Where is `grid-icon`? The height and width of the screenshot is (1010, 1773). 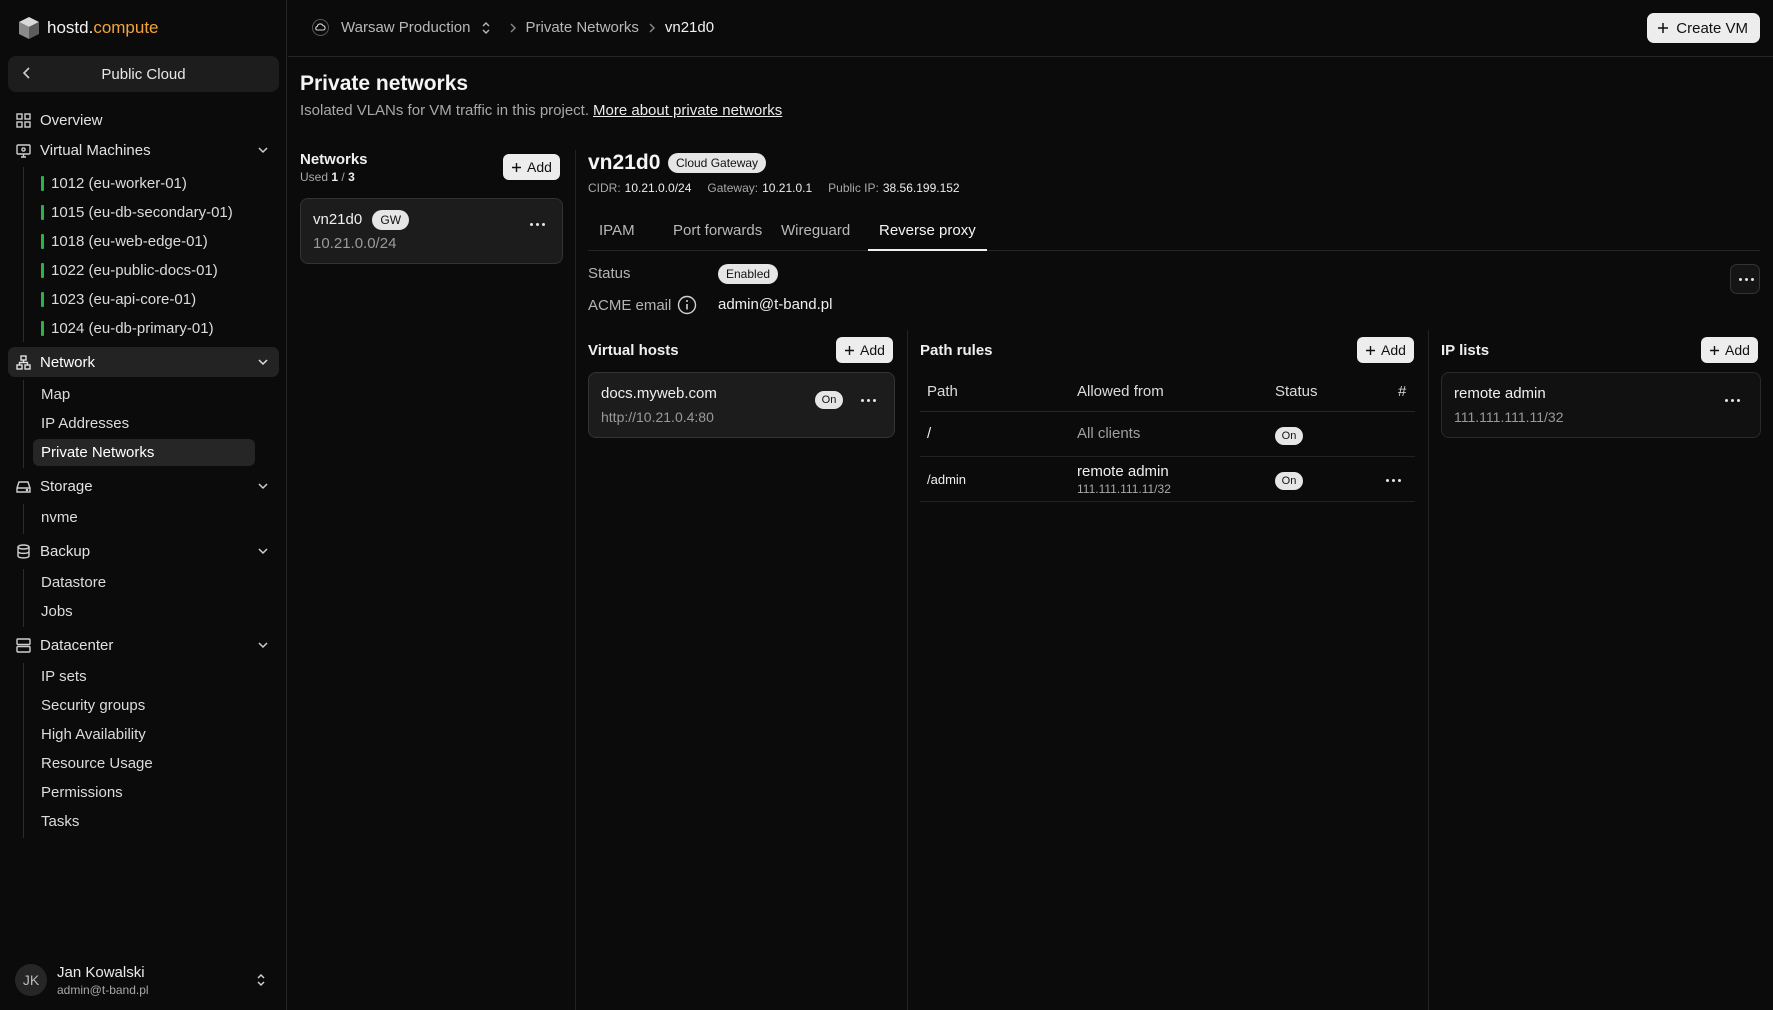
grid-icon is located at coordinates (23, 120).